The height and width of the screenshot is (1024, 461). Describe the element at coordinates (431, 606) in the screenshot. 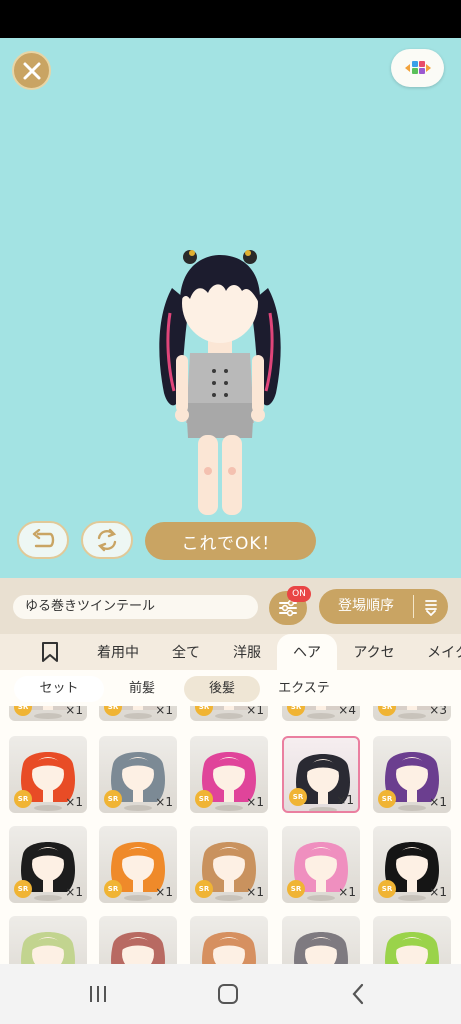

I see `sort-order-icon` at that location.